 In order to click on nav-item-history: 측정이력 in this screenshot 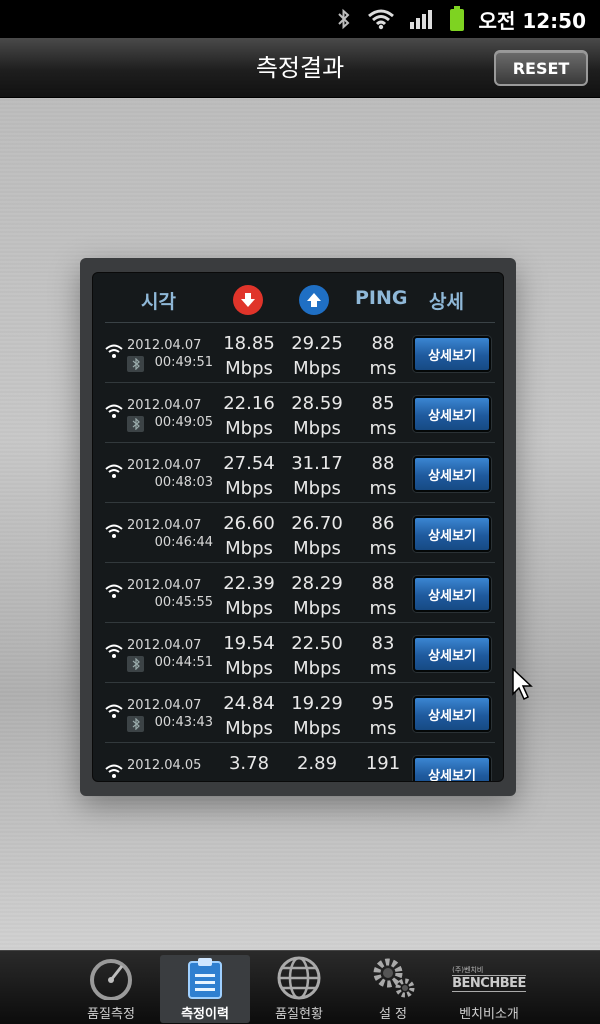, I will do `click(205, 989)`.